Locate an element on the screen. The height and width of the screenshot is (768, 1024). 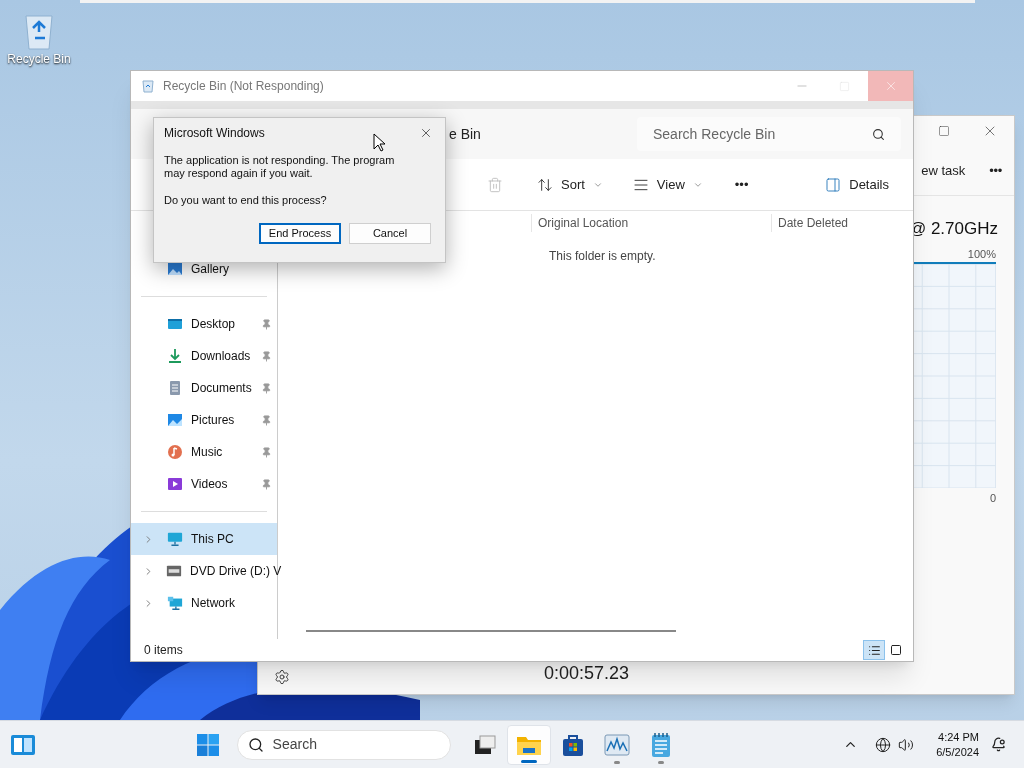
details-button: Details is located at coordinates (857, 184).